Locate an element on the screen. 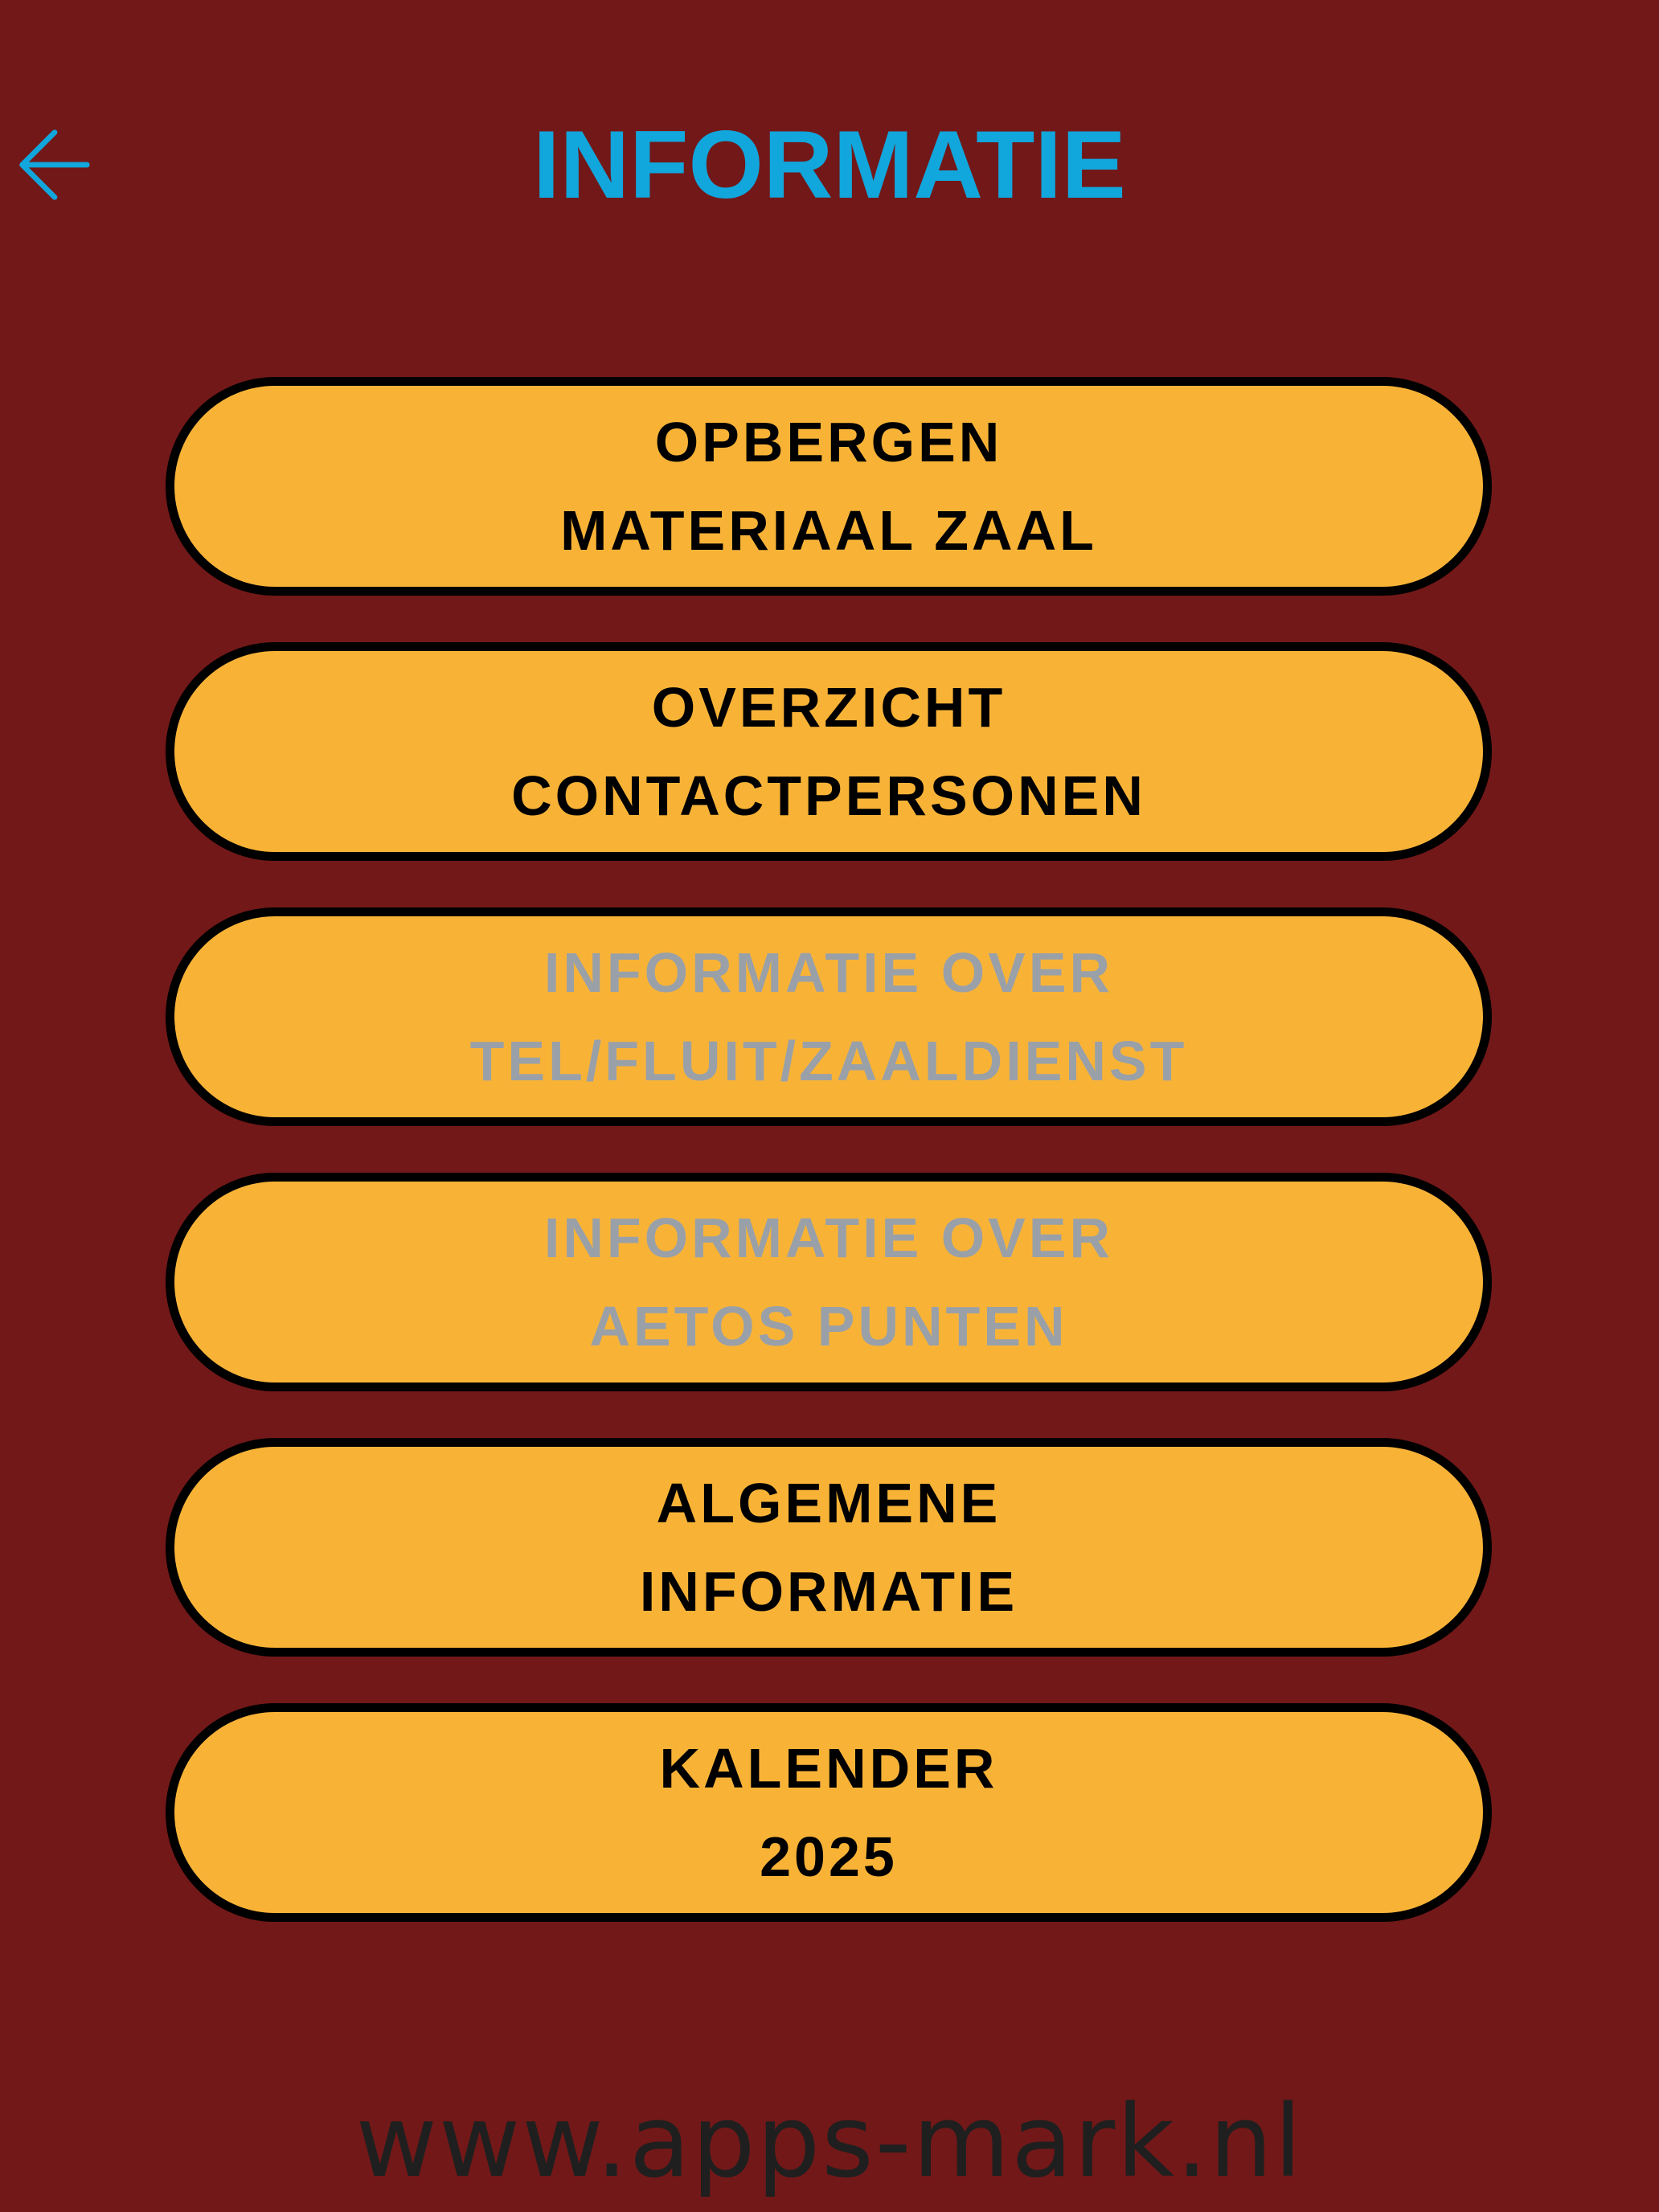 The width and height of the screenshot is (1659, 2212). algemene-informatie-button: ALGEMENE INFORMATIE is located at coordinates (829, 1547).